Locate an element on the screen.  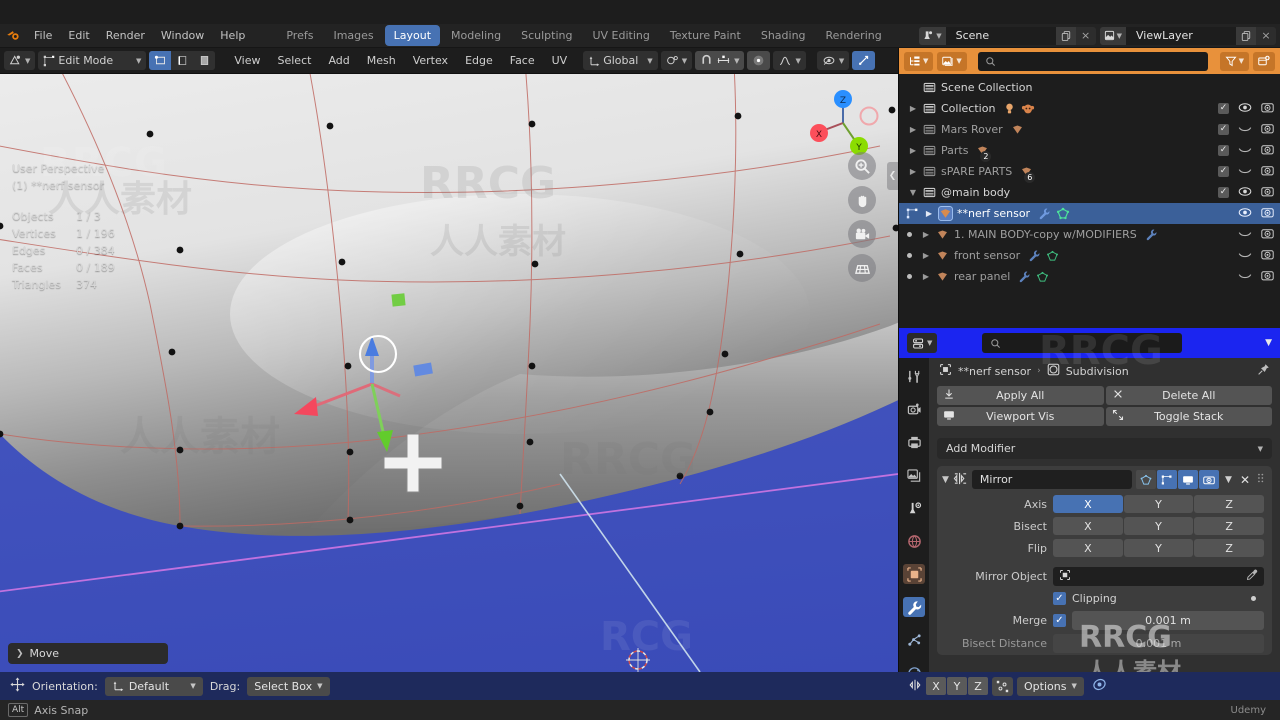
mode-selector: Edit Mode ▼ is located at coordinates (92, 60).